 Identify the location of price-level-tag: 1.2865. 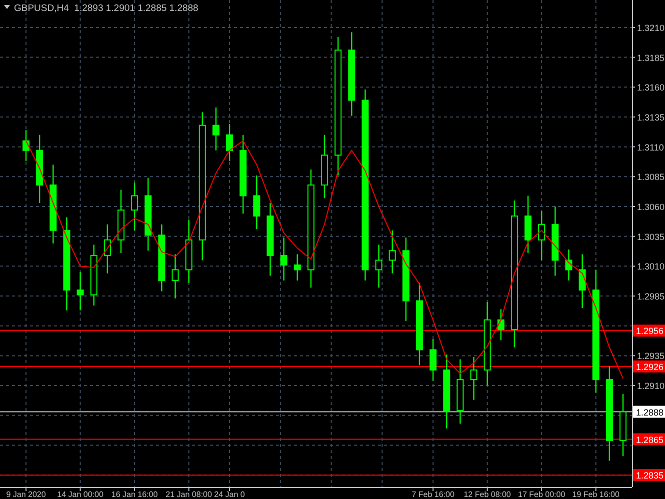
(649, 439).